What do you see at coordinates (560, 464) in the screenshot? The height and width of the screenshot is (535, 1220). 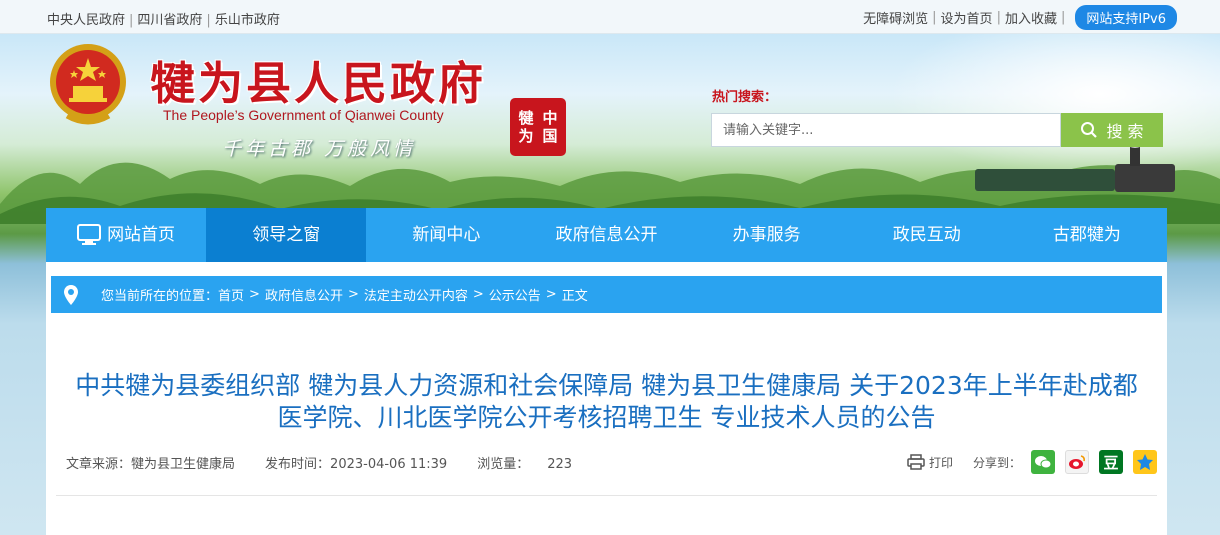 I see `views-value: 223` at bounding box center [560, 464].